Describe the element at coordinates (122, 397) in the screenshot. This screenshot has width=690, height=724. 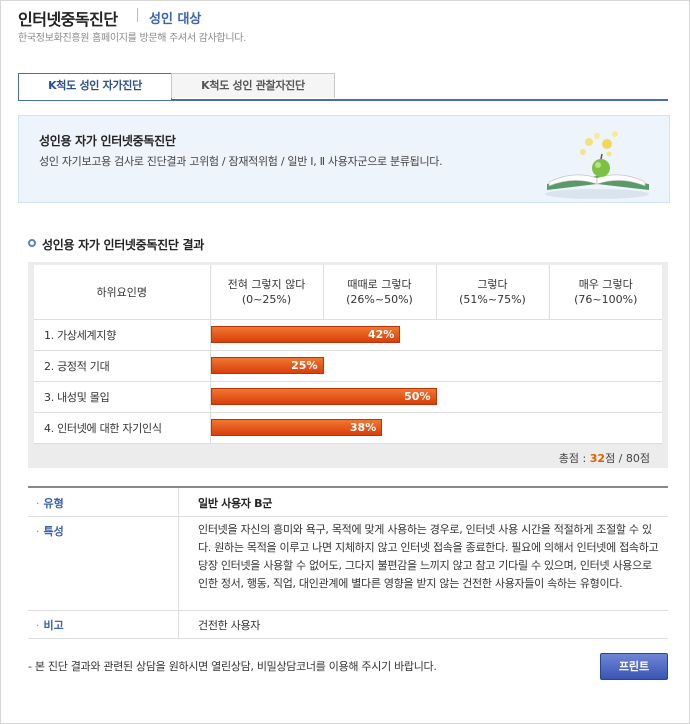
I see `factor-name: 3. 내성및 몰입` at that location.